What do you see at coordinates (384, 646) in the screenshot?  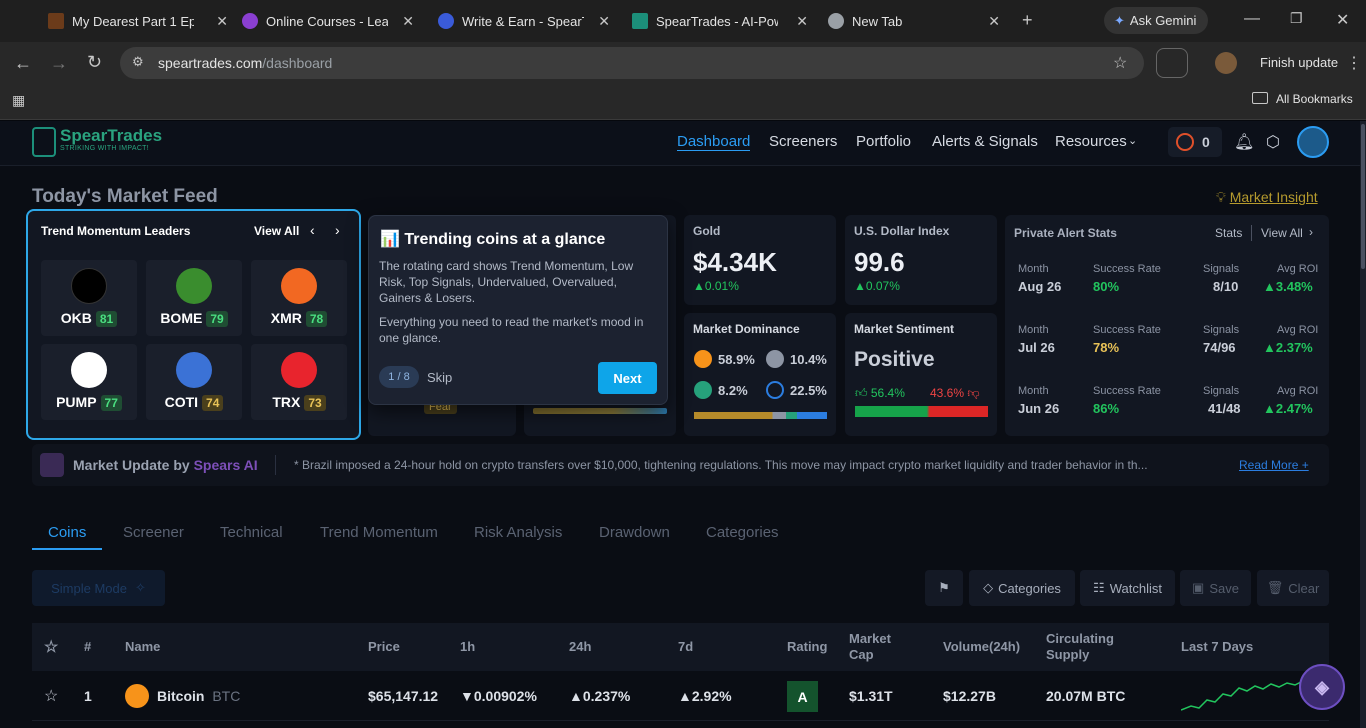 I see `col-price: Price` at bounding box center [384, 646].